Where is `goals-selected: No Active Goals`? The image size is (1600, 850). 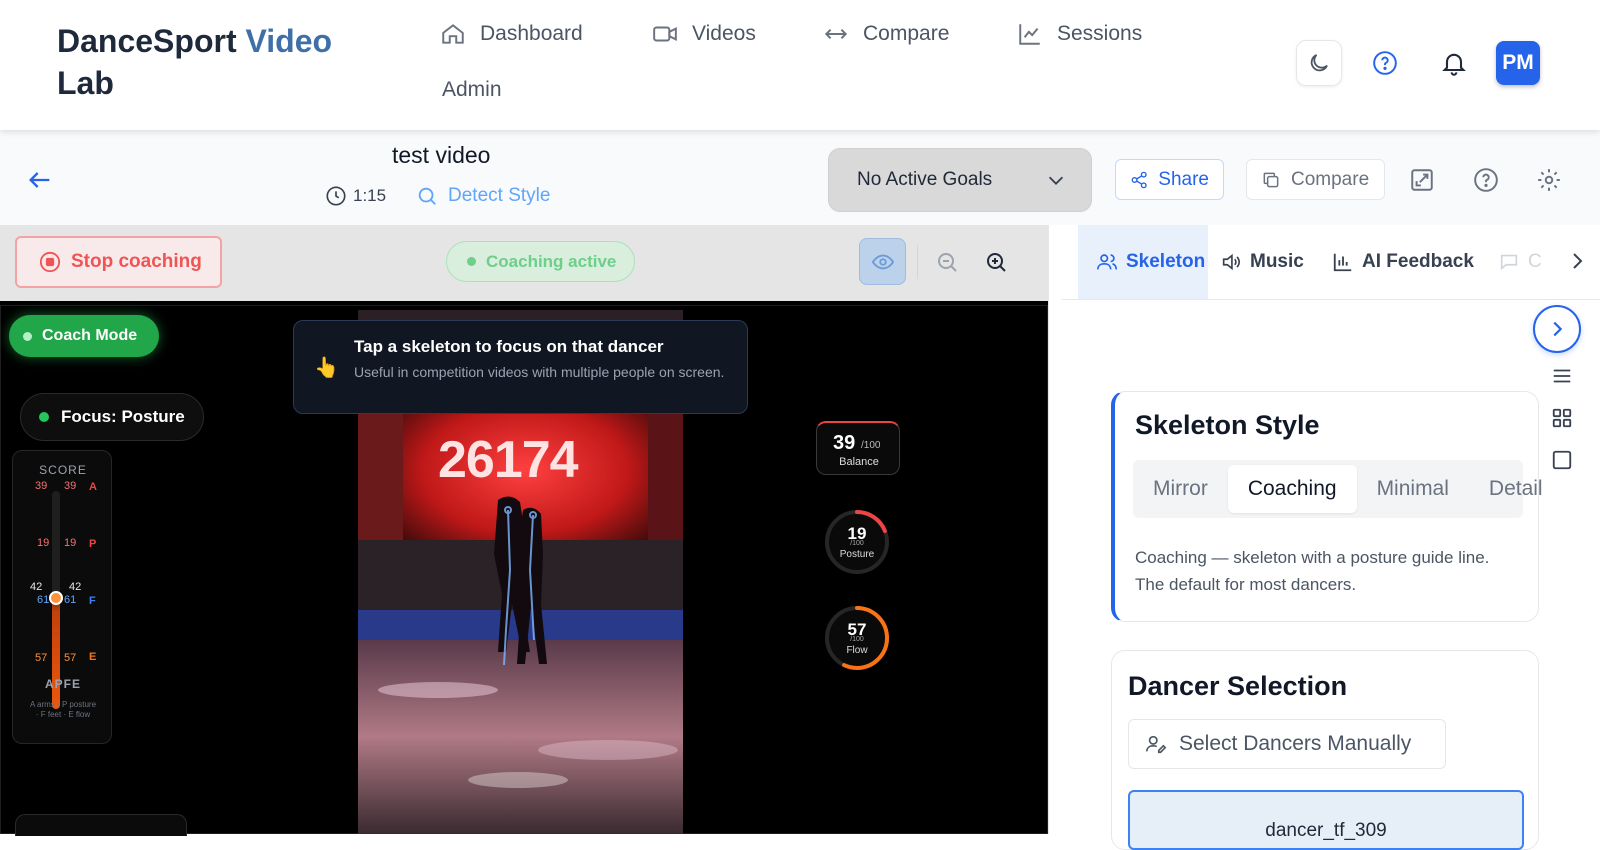 goals-selected: No Active Goals is located at coordinates (925, 179).